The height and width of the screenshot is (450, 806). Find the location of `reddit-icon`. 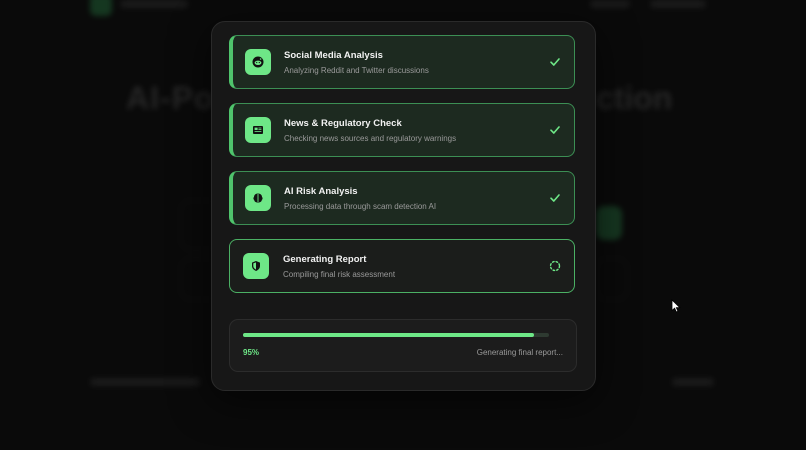

reddit-icon is located at coordinates (258, 62).